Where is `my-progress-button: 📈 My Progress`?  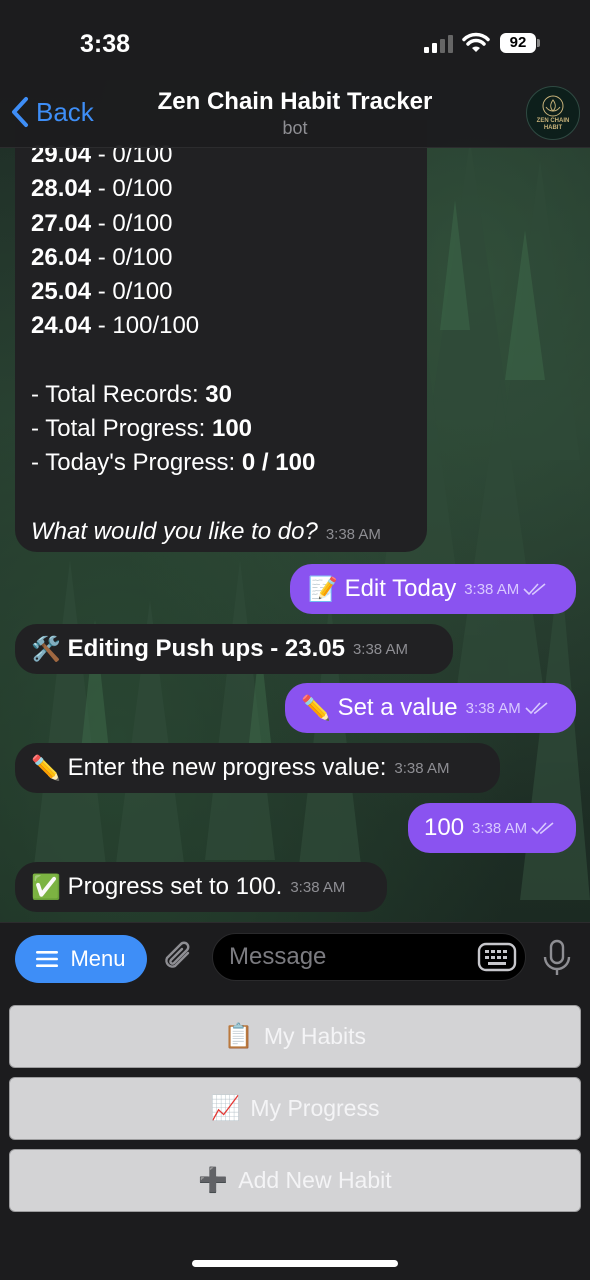 my-progress-button: 📈 My Progress is located at coordinates (295, 1108).